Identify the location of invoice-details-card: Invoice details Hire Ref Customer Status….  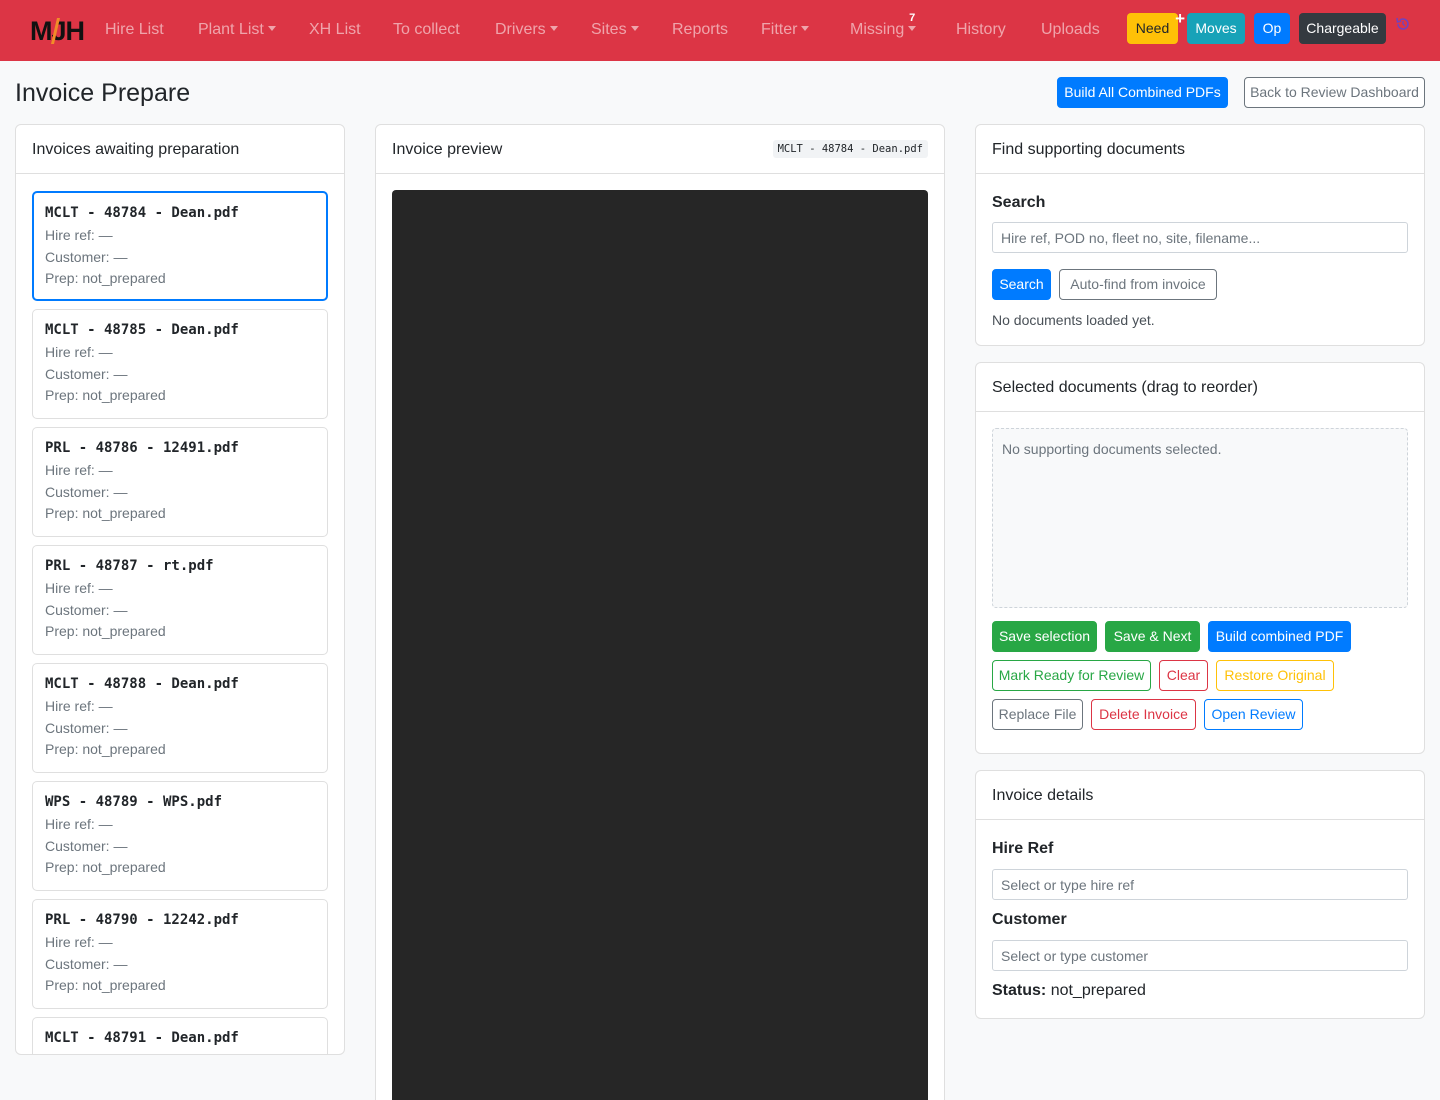
(1200, 894).